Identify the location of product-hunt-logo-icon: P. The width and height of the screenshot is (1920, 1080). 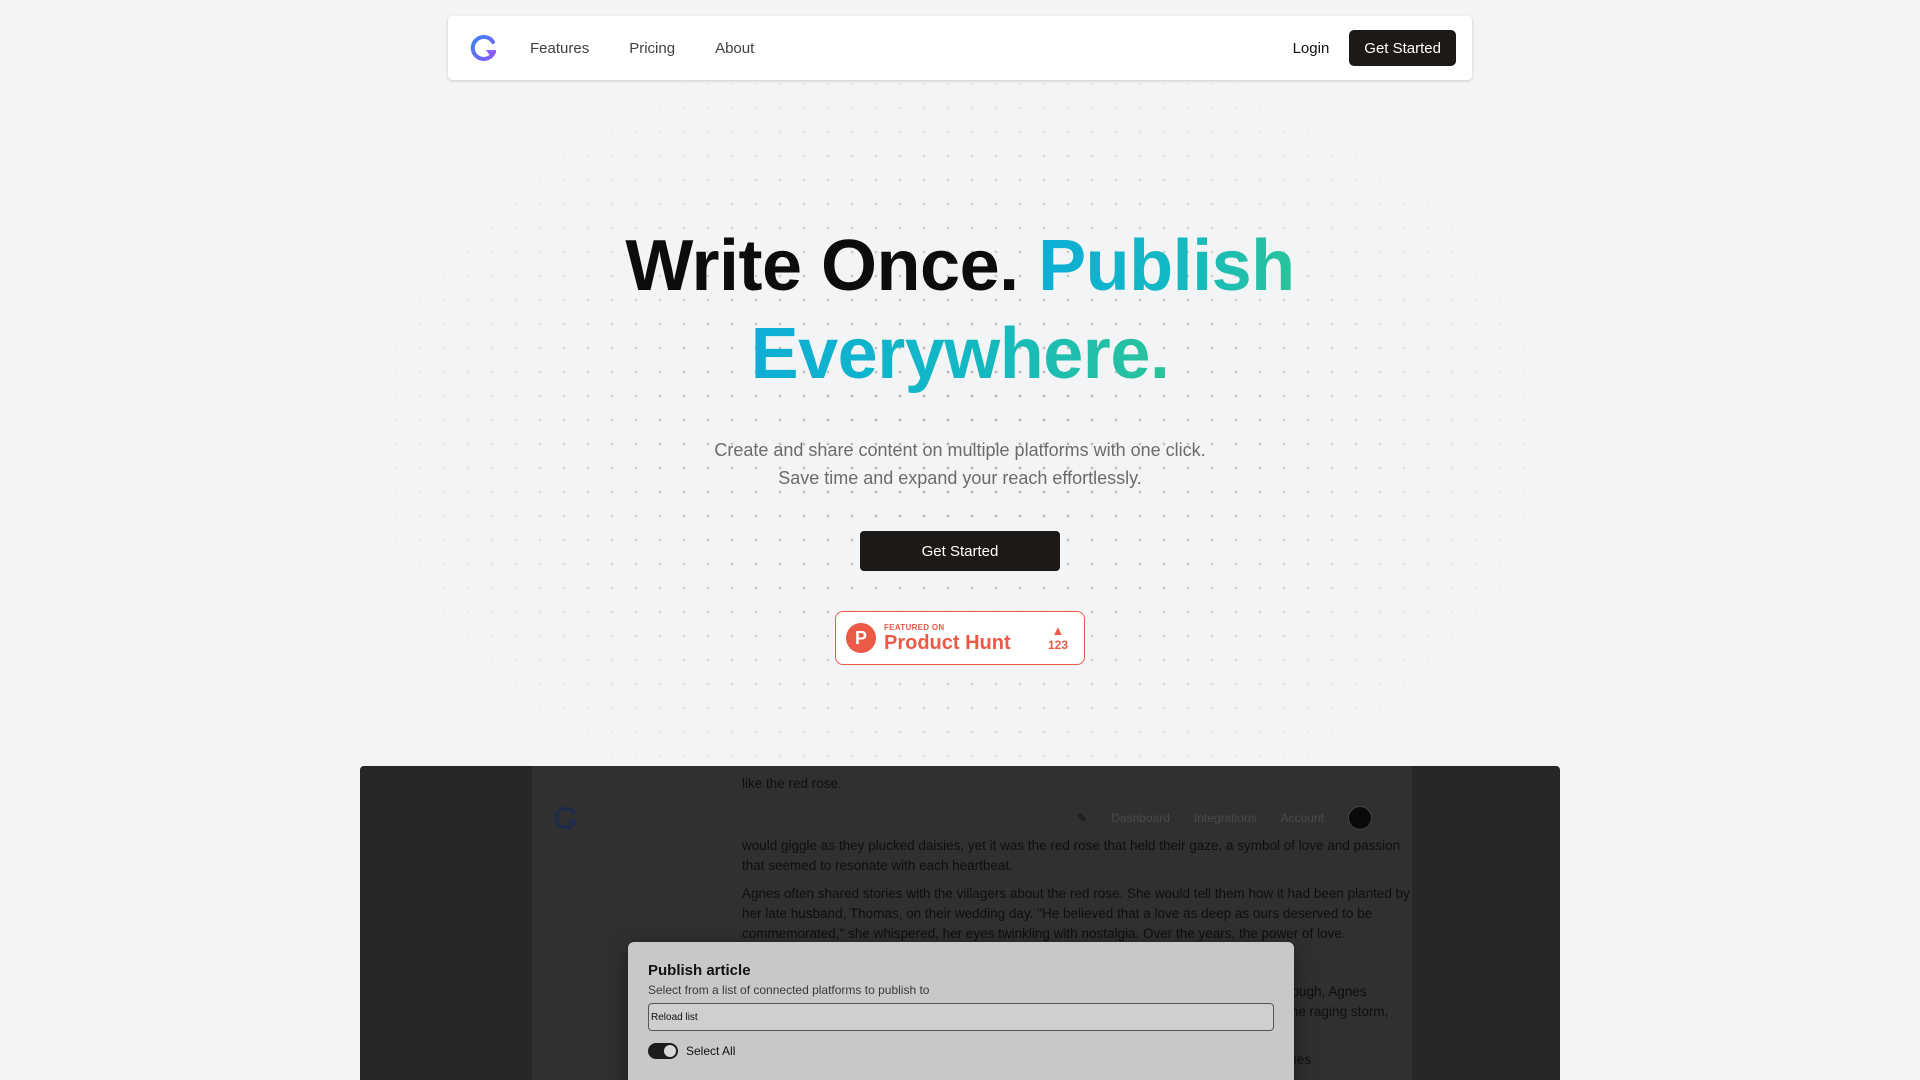
(861, 638).